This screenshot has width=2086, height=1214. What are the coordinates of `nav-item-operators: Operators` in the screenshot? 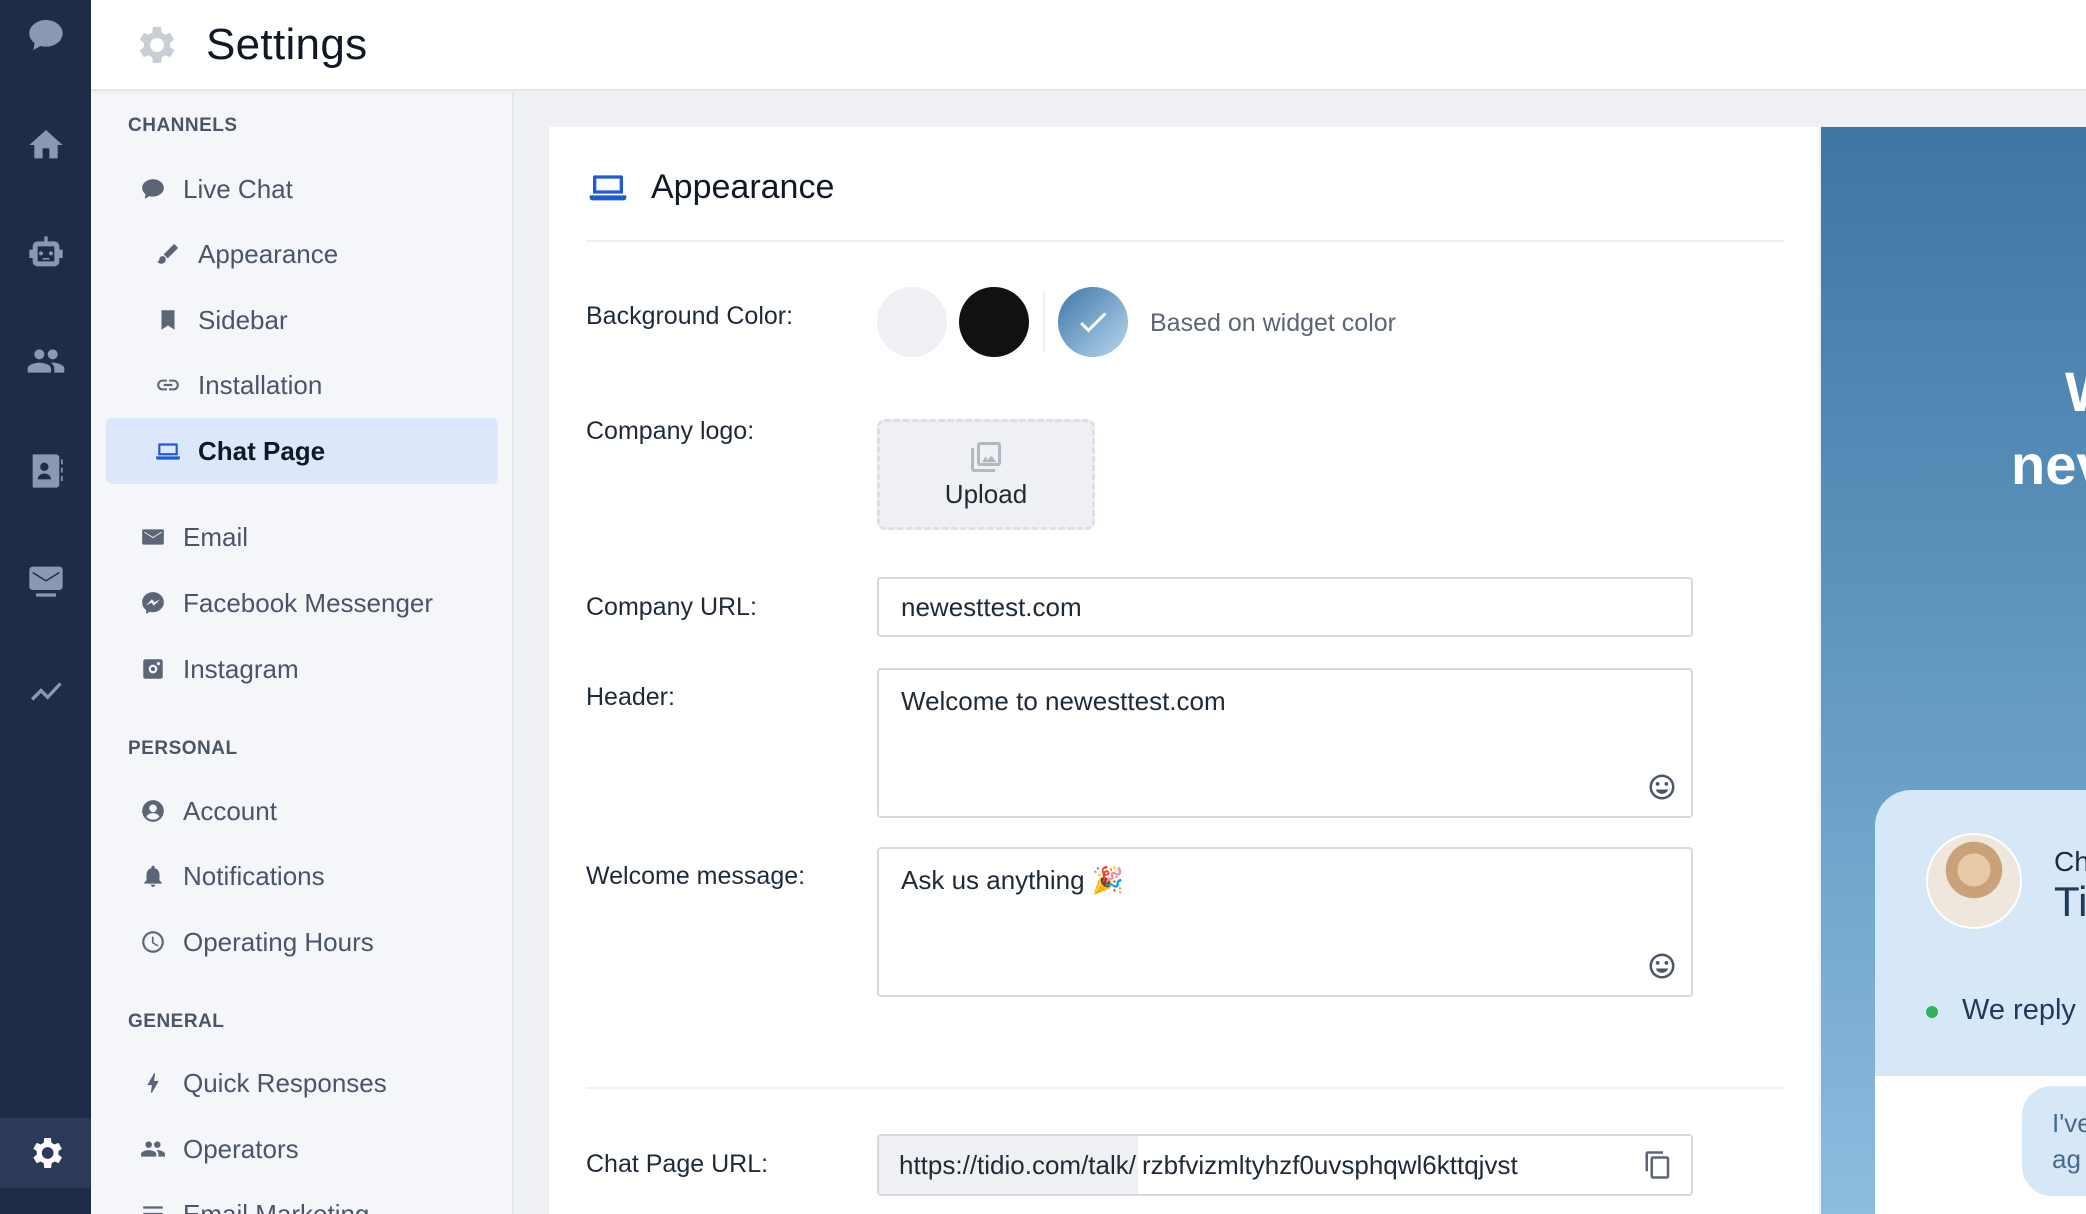 It's located at (302, 1149).